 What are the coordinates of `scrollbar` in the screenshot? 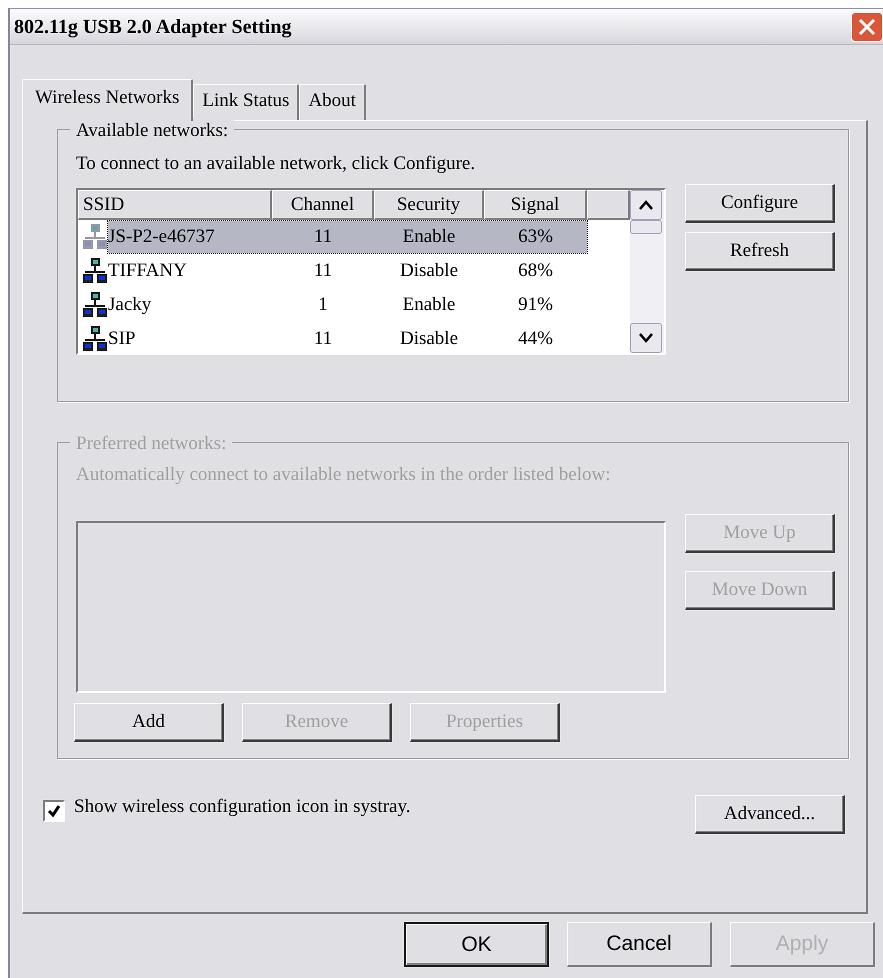 It's located at (647, 271).